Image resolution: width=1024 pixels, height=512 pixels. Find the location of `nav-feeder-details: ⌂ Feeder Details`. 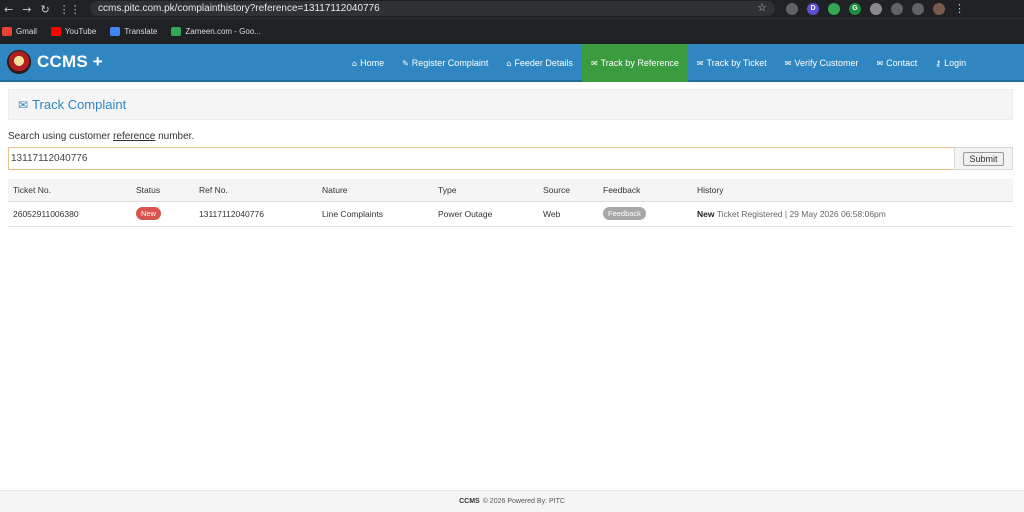

nav-feeder-details: ⌂ Feeder Details is located at coordinates (539, 63).